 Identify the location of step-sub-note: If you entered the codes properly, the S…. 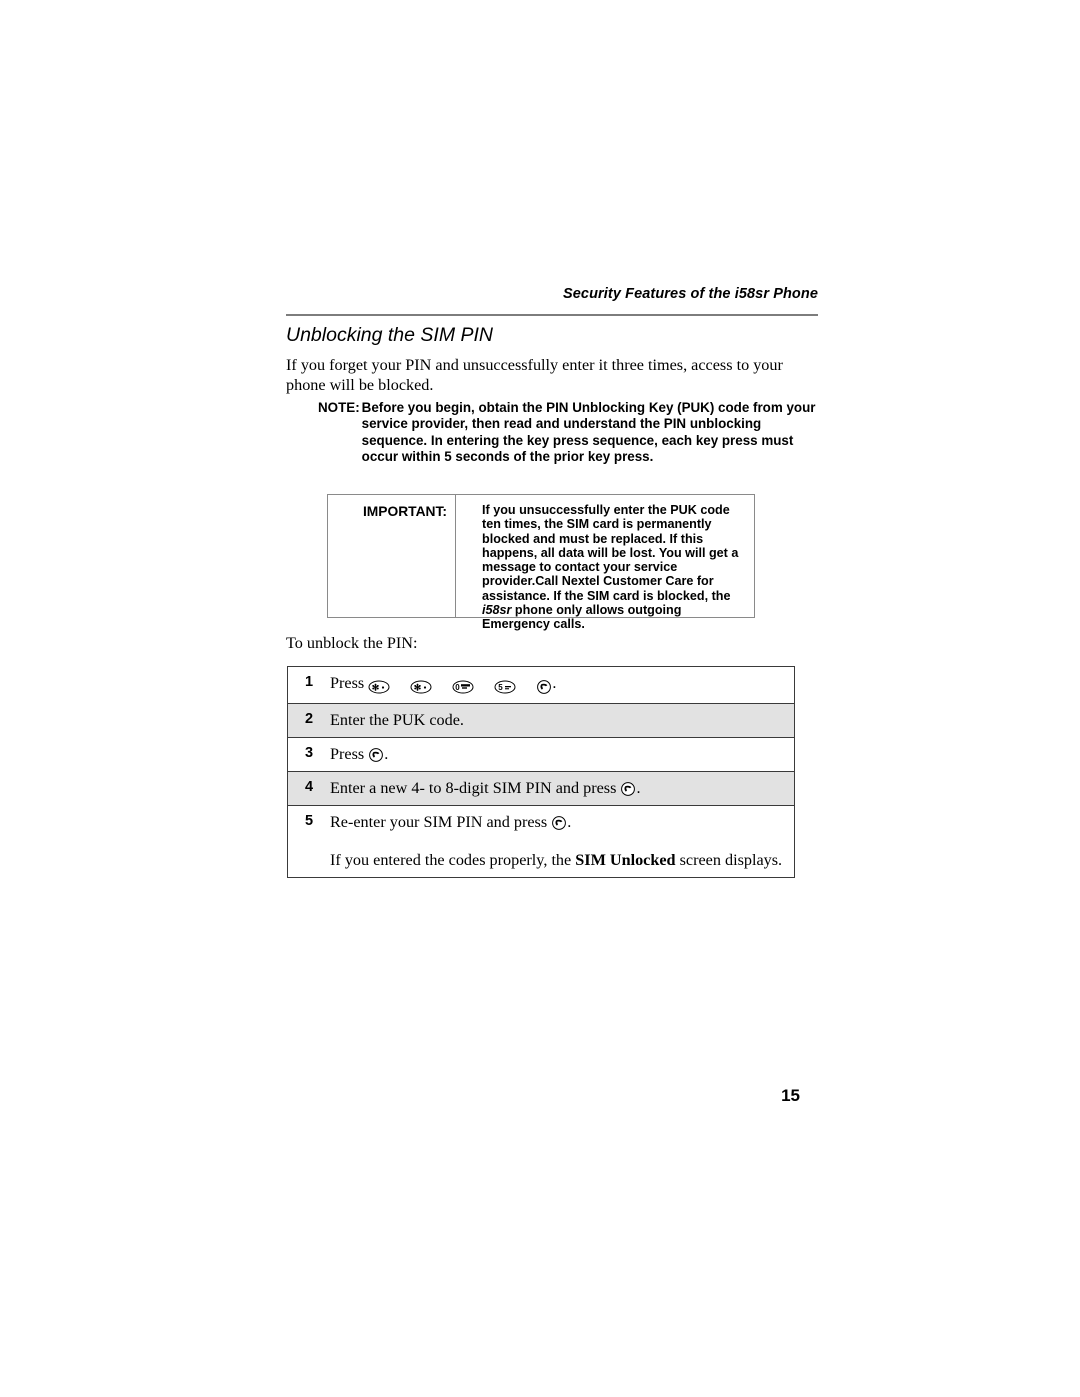
(557, 860).